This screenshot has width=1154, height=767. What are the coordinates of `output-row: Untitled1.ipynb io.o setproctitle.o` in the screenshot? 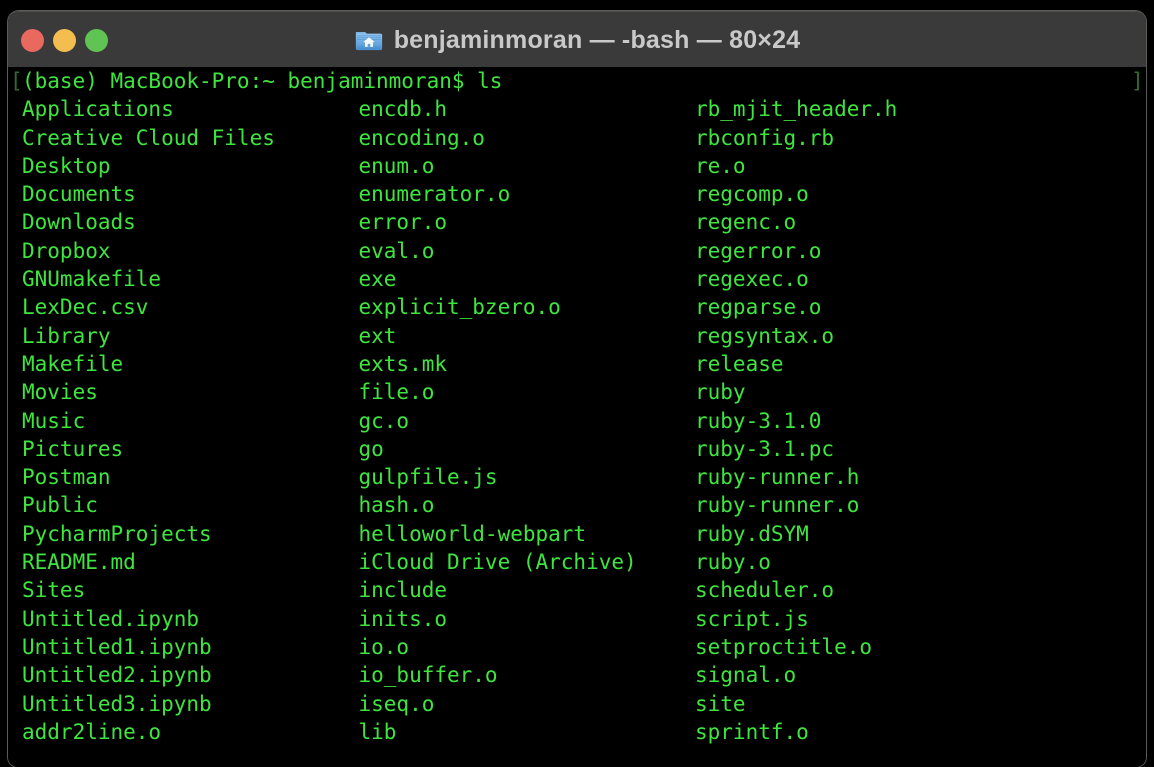 It's located at (577, 647).